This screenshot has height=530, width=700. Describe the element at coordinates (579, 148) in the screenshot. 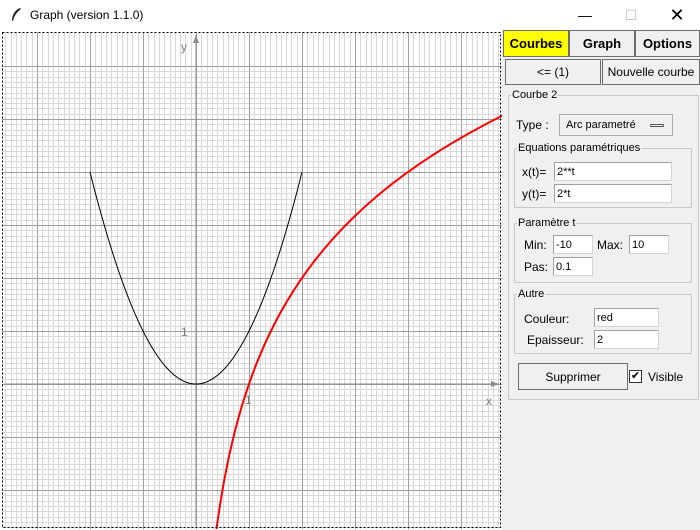

I see `equations-frame-title: Equations paramétriques` at that location.